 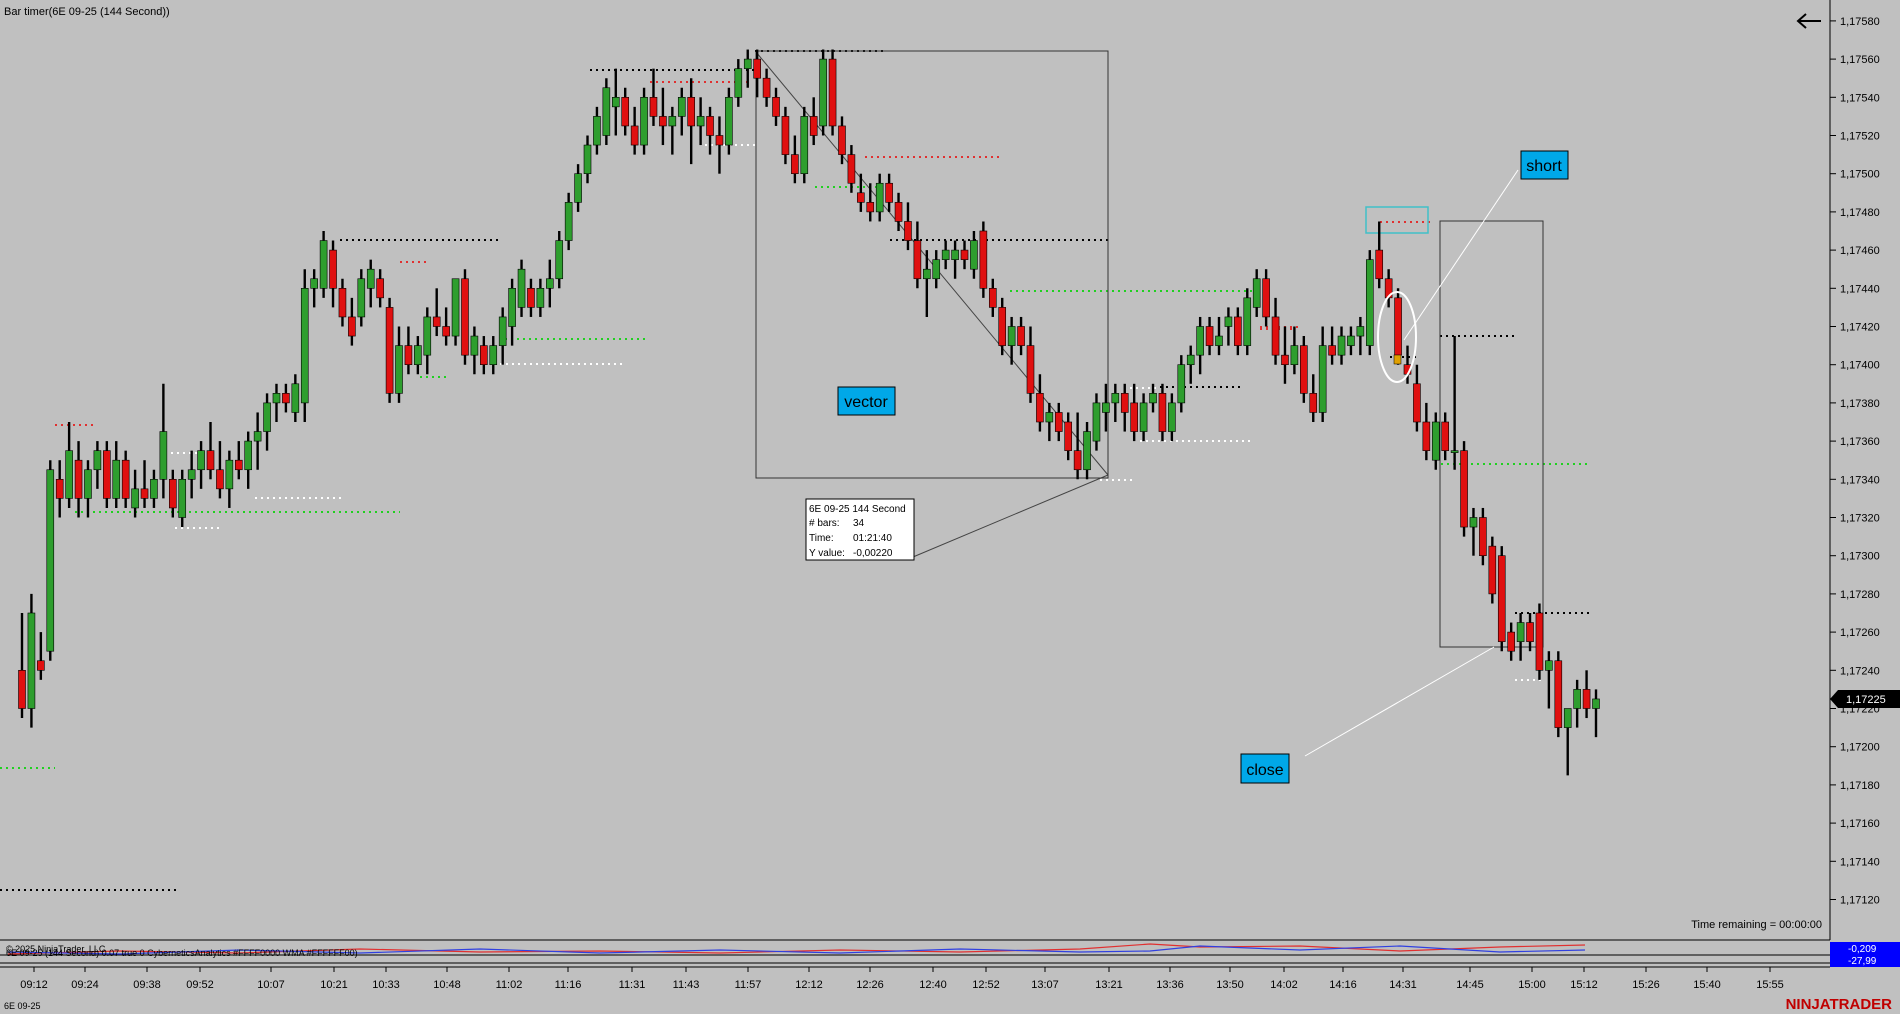 I want to click on vector-callout: vector, so click(x=866, y=401).